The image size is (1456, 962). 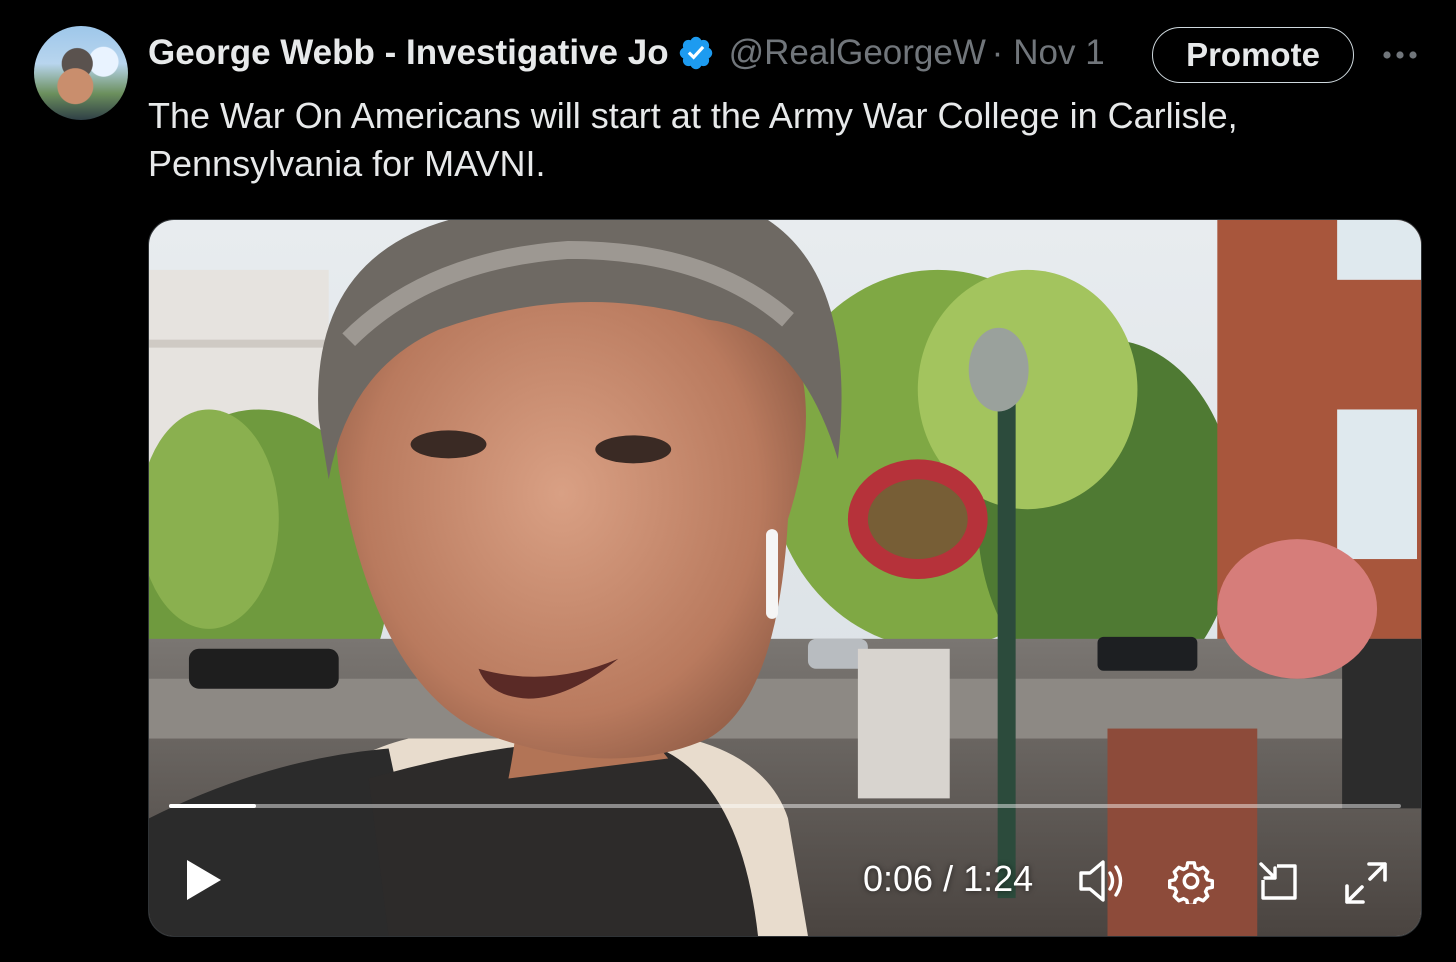 What do you see at coordinates (998, 878) in the screenshot?
I see `duration: 1:24` at bounding box center [998, 878].